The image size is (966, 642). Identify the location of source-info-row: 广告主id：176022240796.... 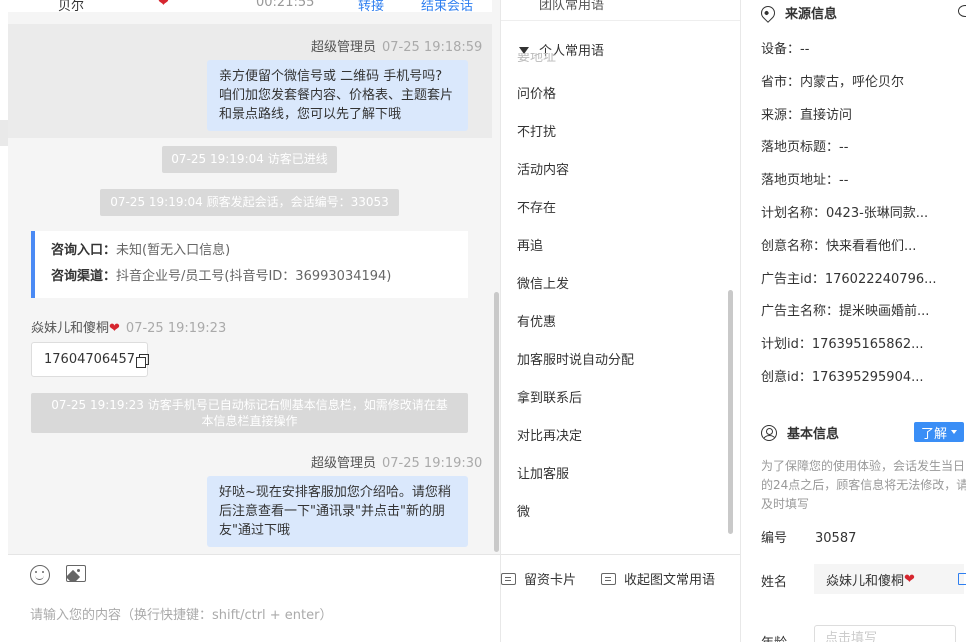
(849, 279).